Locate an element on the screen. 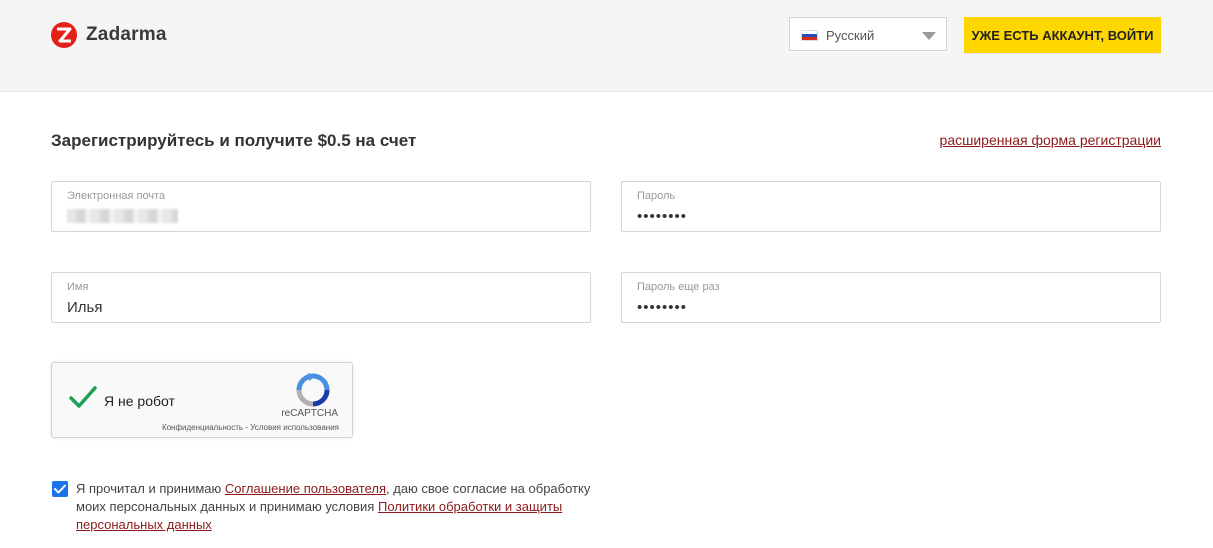 The height and width of the screenshot is (548, 1213). login-button: УЖЕ ЕСТЬ АККАУНТ, ВОЙТИ is located at coordinates (1062, 35).